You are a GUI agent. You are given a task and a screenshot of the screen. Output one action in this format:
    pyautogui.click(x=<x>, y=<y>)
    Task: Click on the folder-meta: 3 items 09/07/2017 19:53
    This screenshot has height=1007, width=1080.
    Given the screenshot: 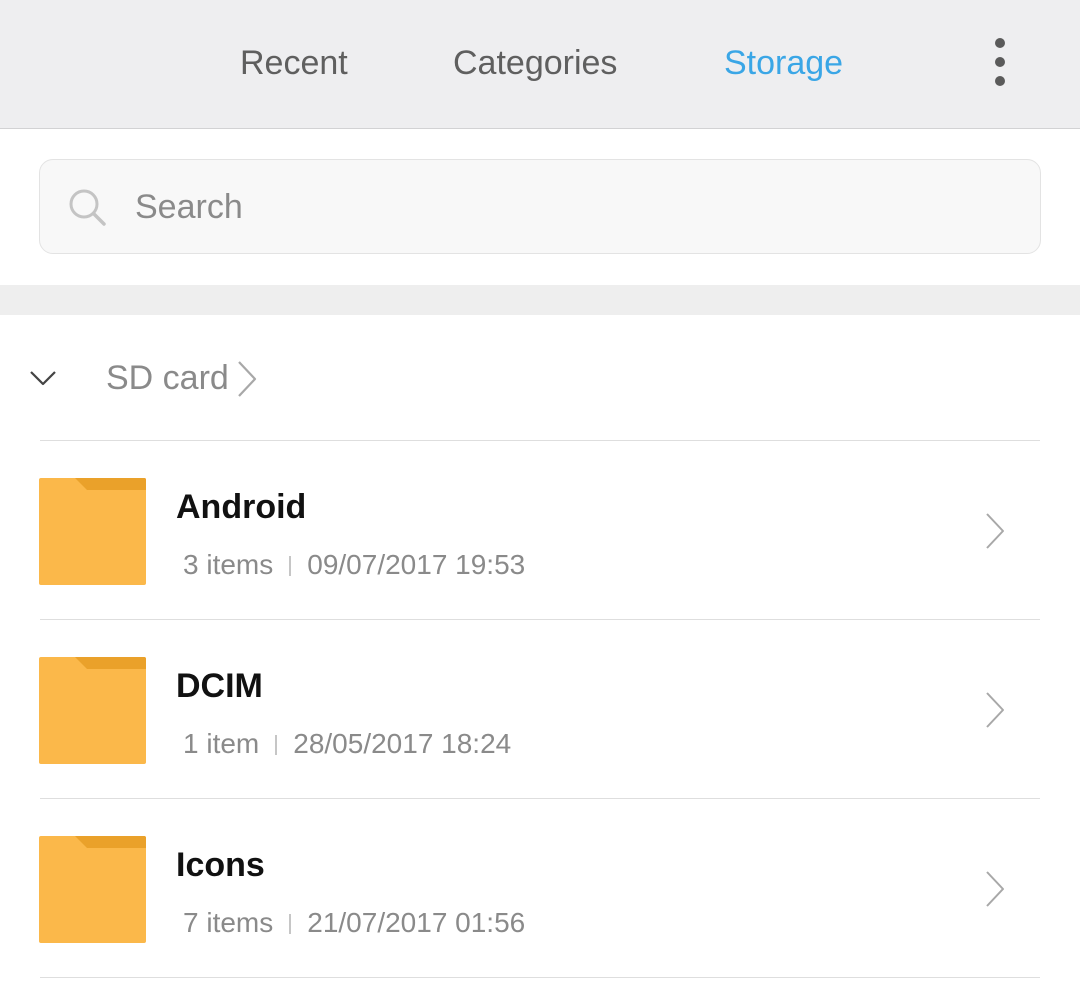 What is the action you would take?
    pyautogui.click(x=354, y=565)
    